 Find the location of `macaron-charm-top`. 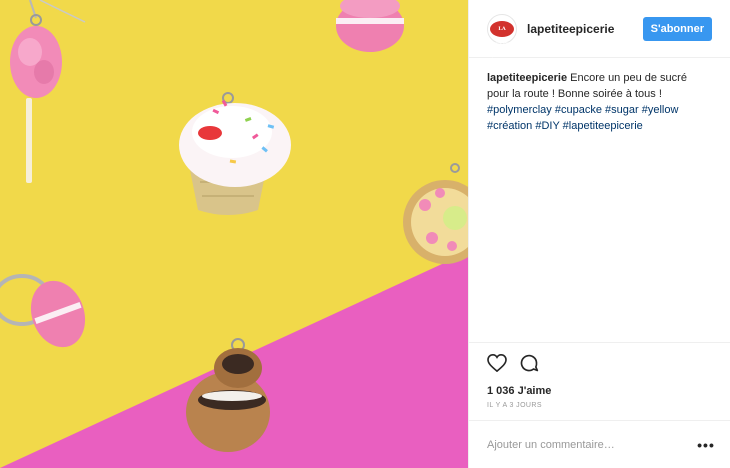

macaron-charm-top is located at coordinates (370, 26).